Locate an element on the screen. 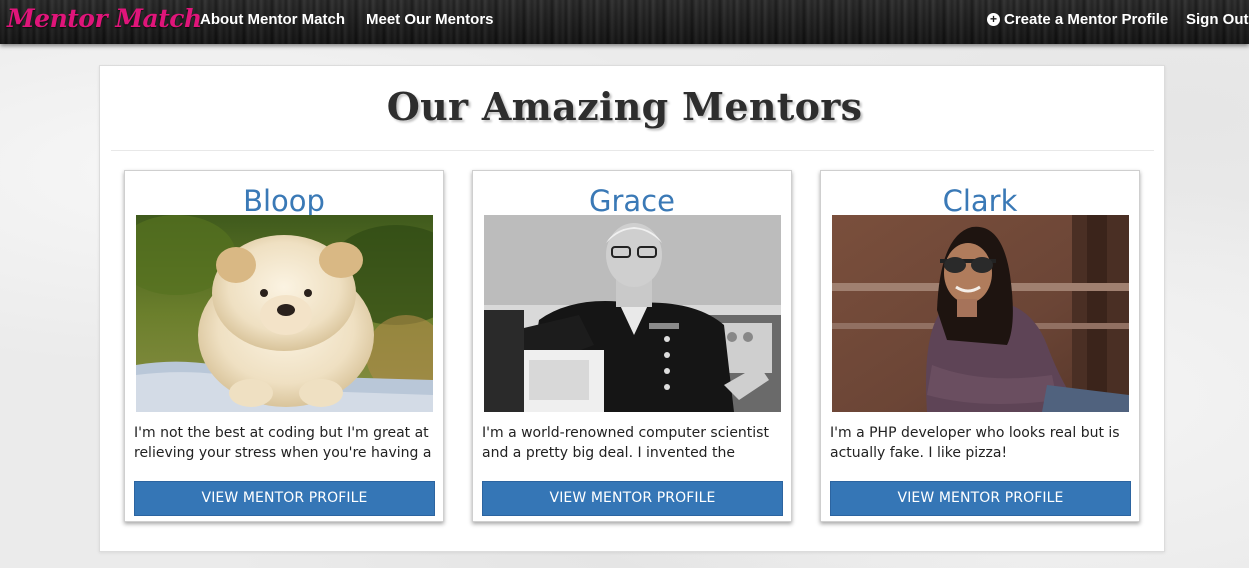  mentor-name: Grace is located at coordinates (632, 201).